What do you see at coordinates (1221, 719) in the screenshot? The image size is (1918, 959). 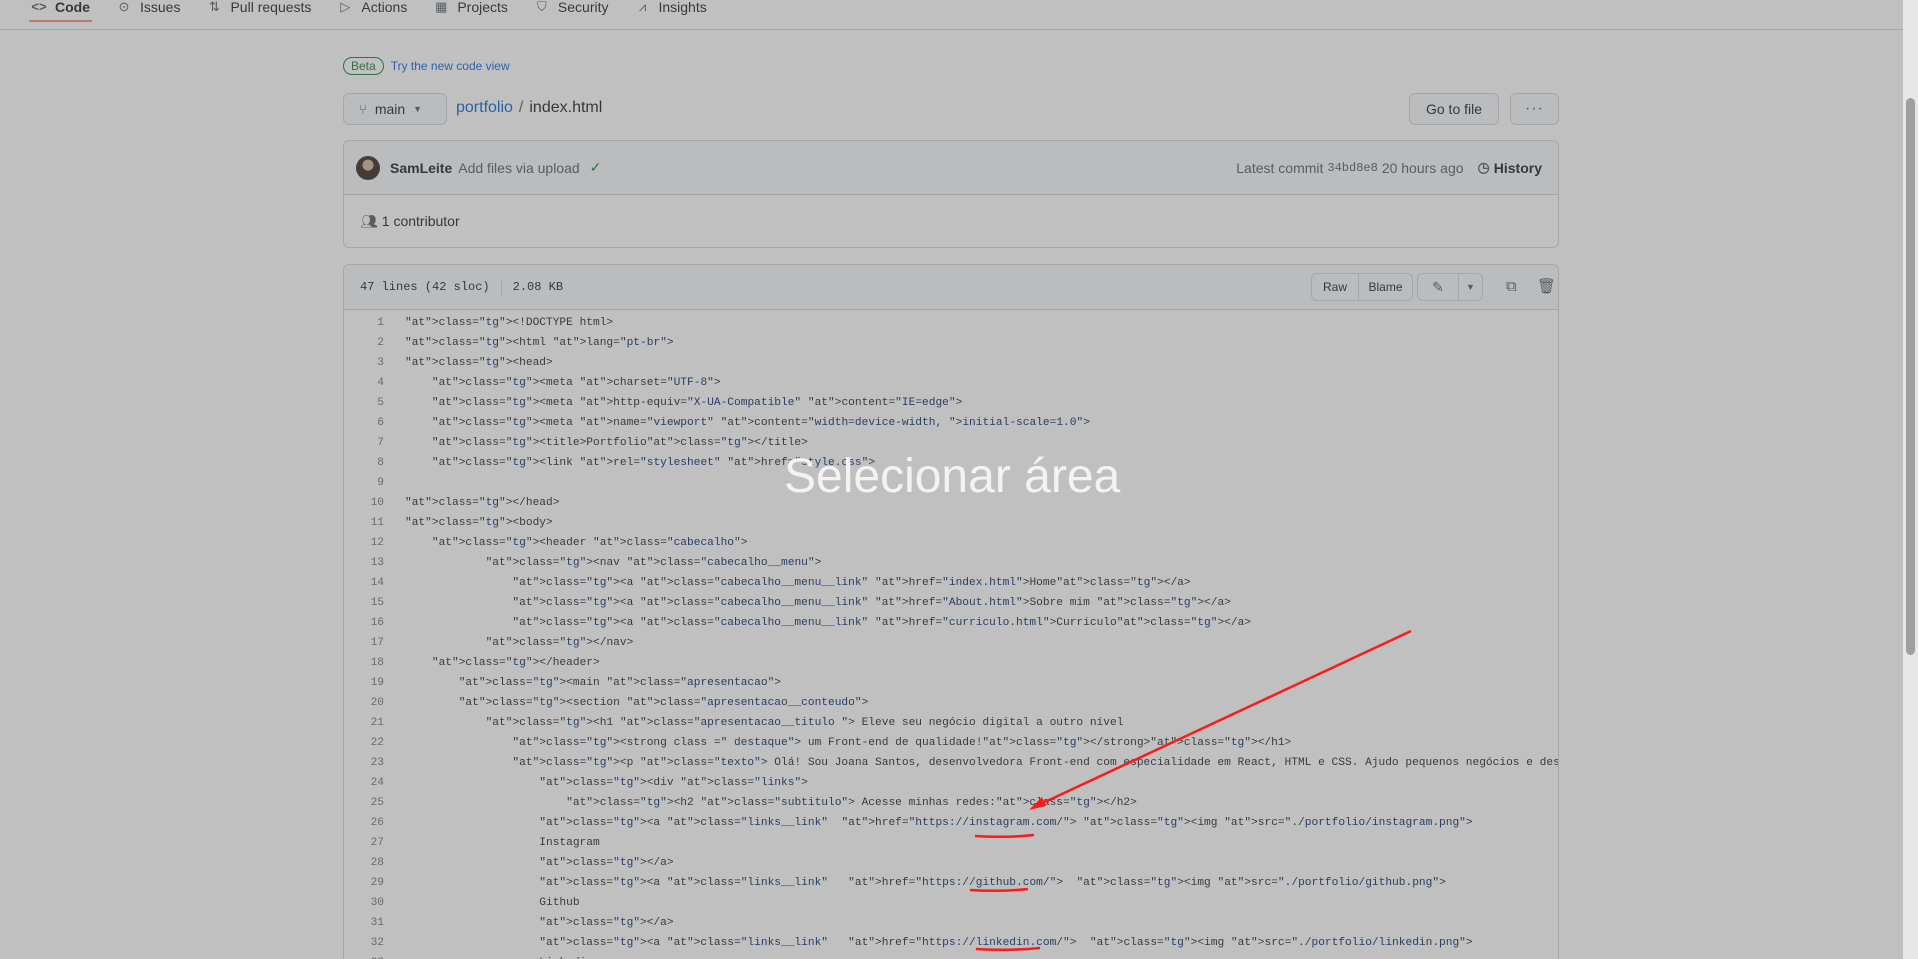 I see `annotation-arrow-line` at bounding box center [1221, 719].